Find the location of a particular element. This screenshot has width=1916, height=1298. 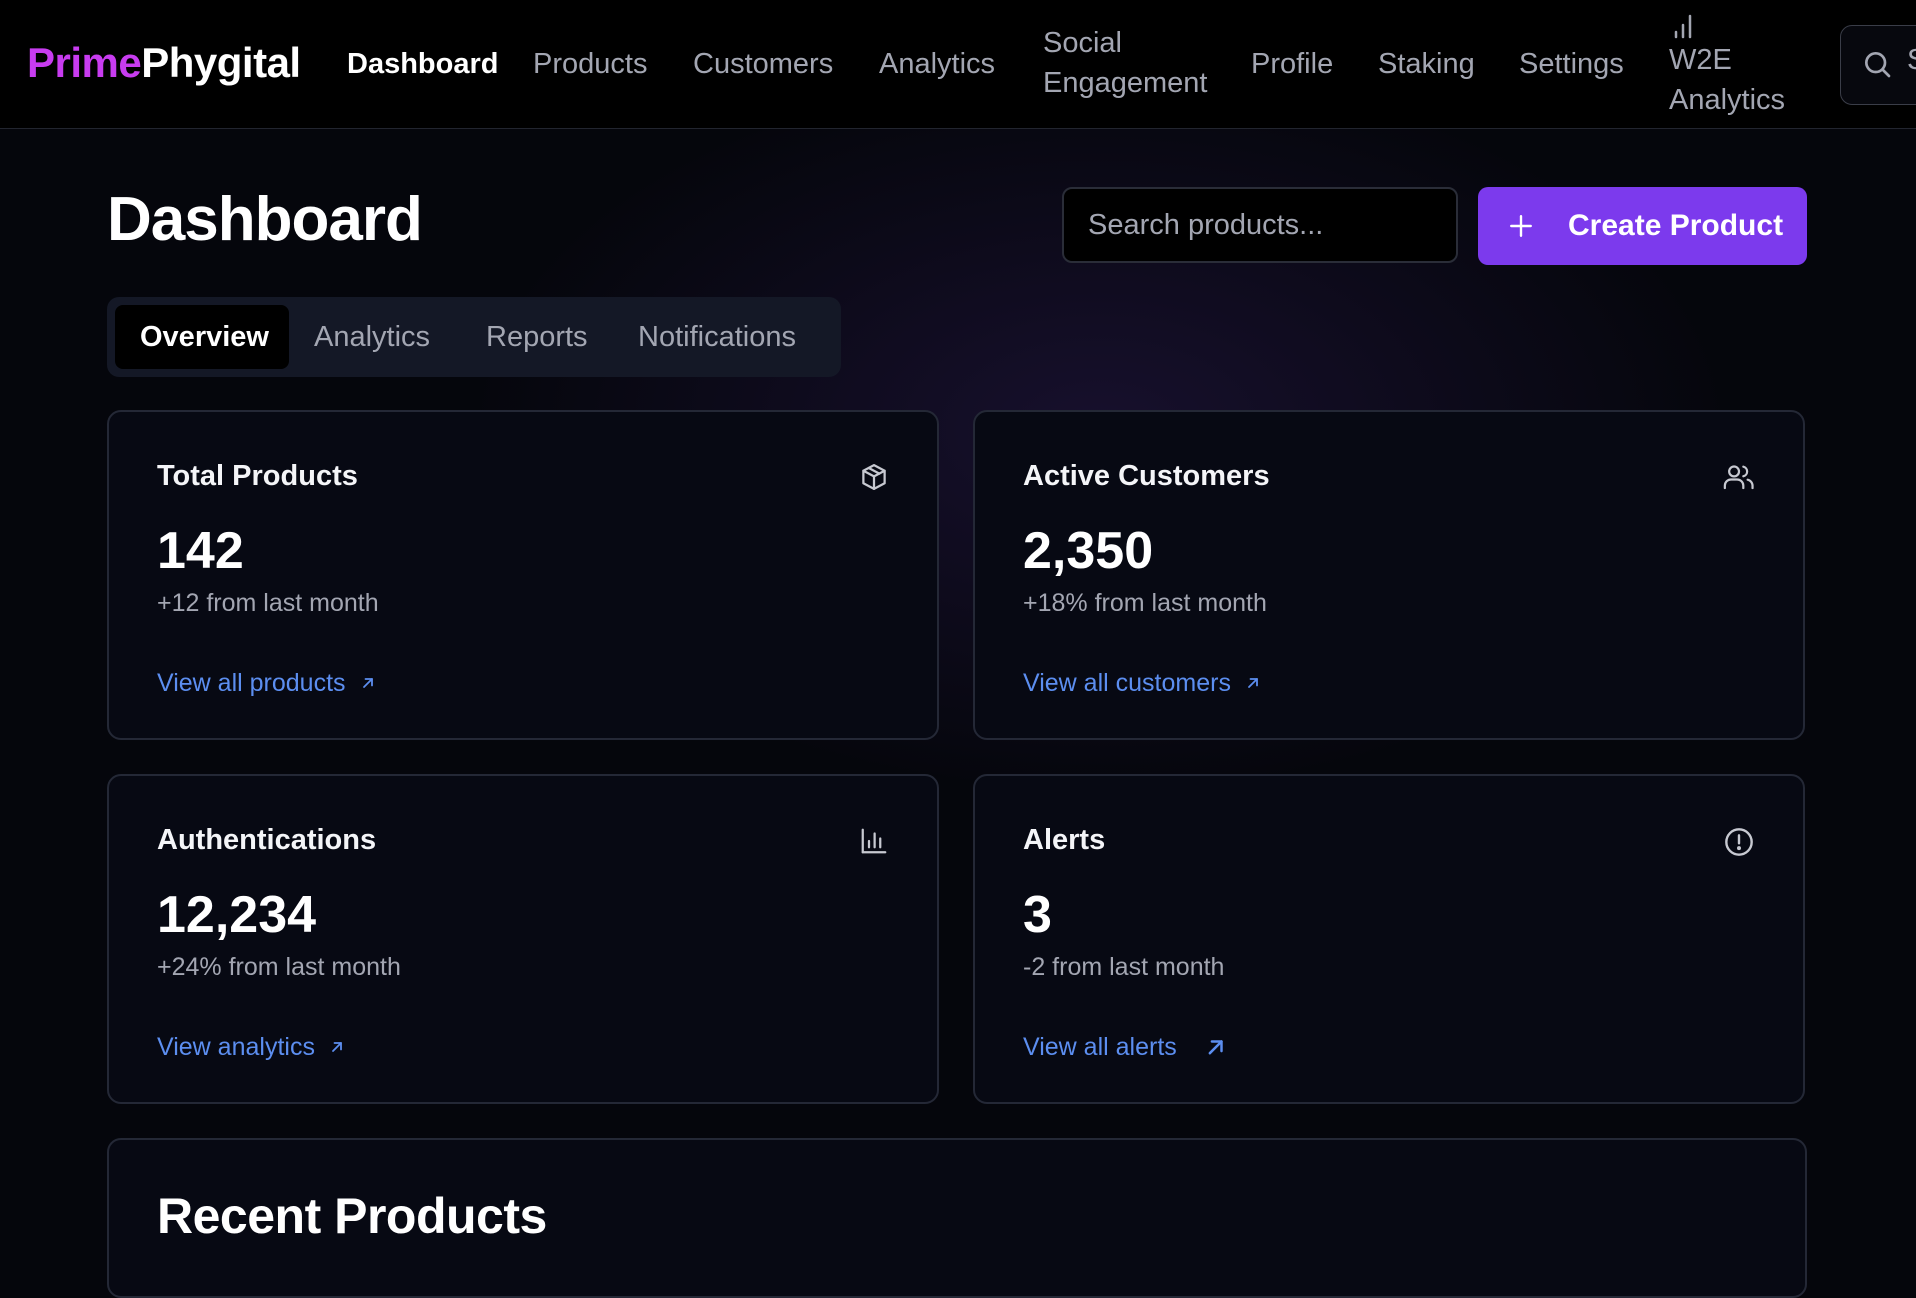

create-product-button: Create Product is located at coordinates (1642, 226).